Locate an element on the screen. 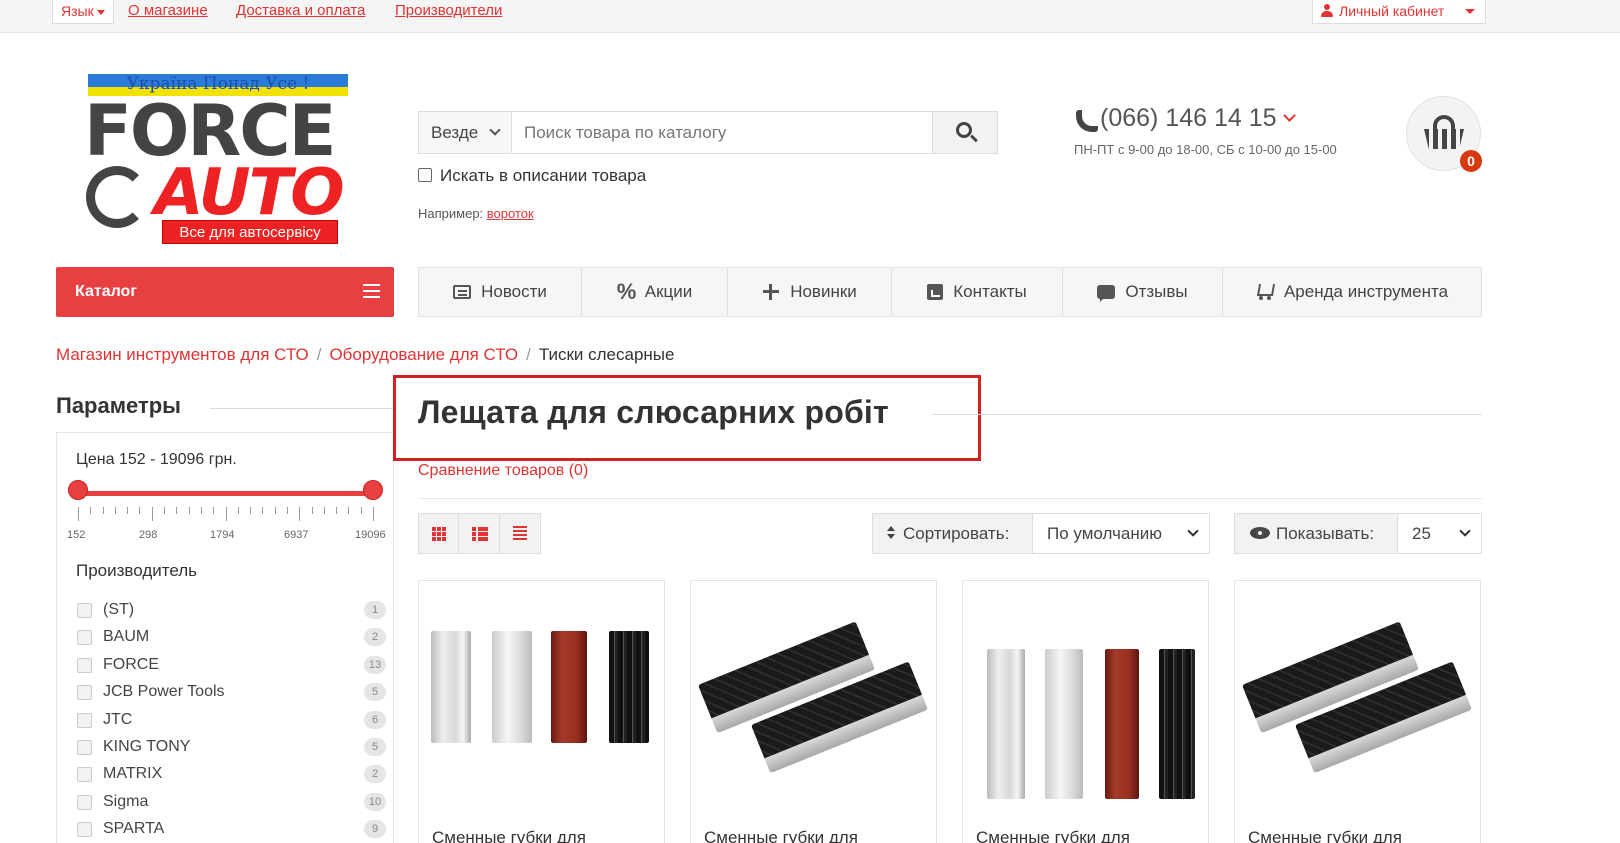 The height and width of the screenshot is (843, 1620). catalog-button: Каталог is located at coordinates (225, 292).